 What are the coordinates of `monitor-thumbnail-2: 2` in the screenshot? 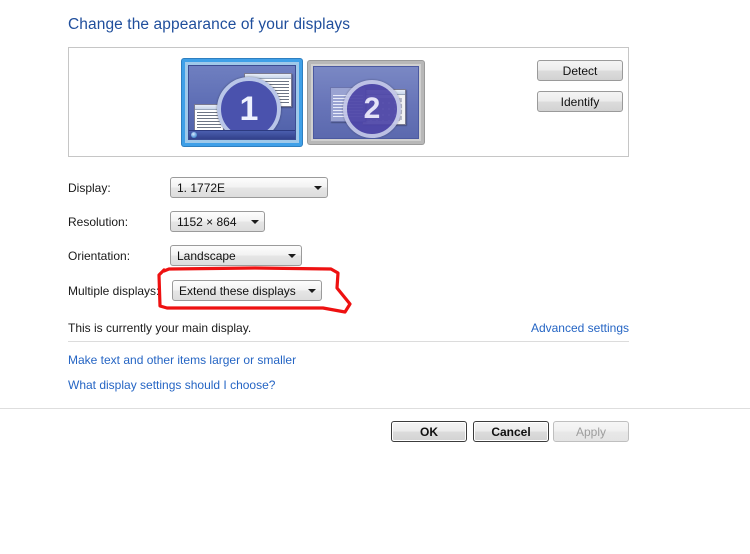 It's located at (366, 102).